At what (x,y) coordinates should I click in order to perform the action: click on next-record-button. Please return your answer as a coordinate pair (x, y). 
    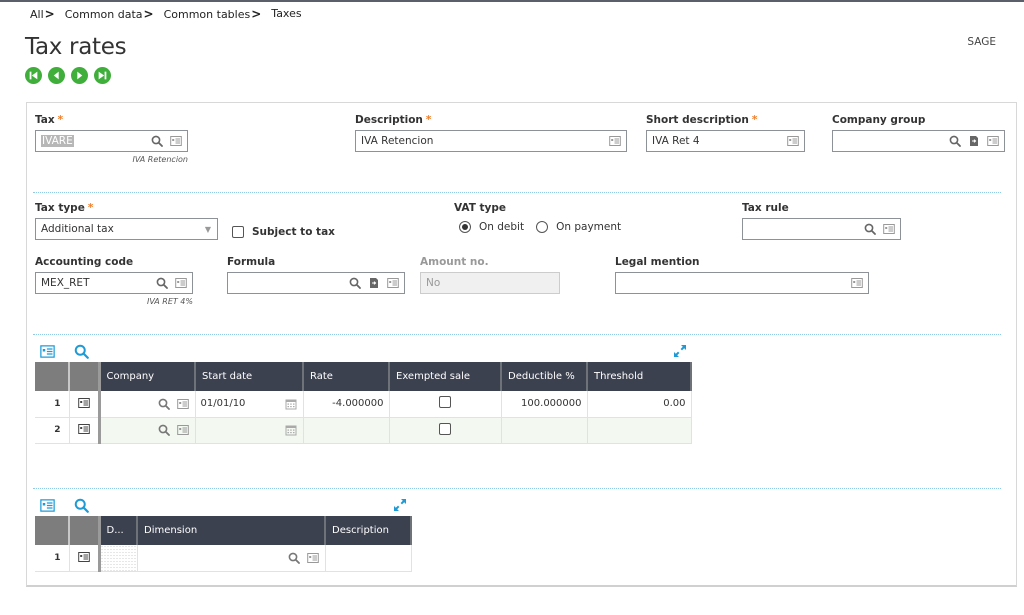
    Looking at the image, I should click on (79, 75).